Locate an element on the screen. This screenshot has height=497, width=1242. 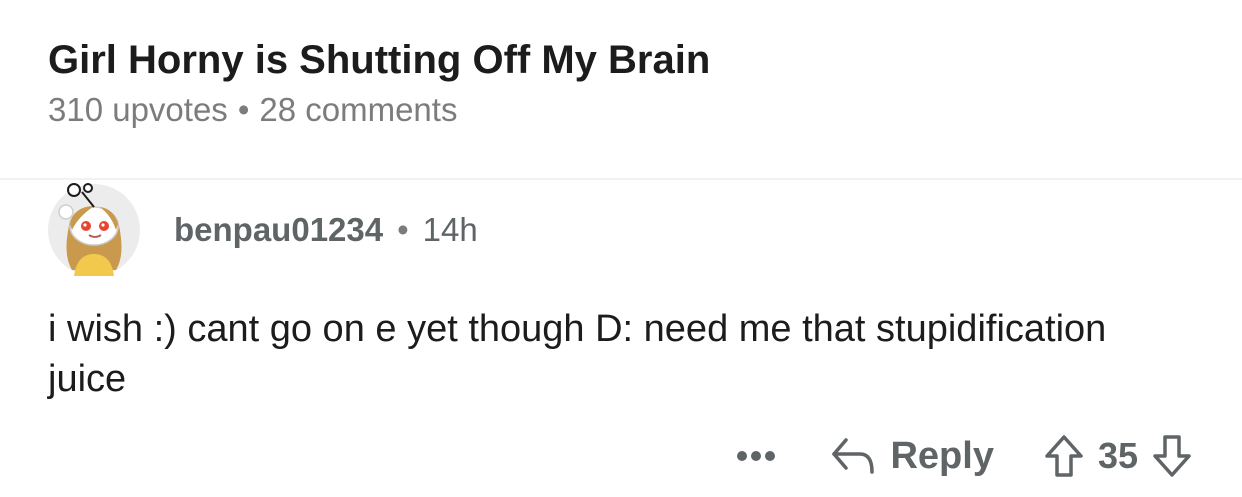
more-options-button is located at coordinates (756, 456).